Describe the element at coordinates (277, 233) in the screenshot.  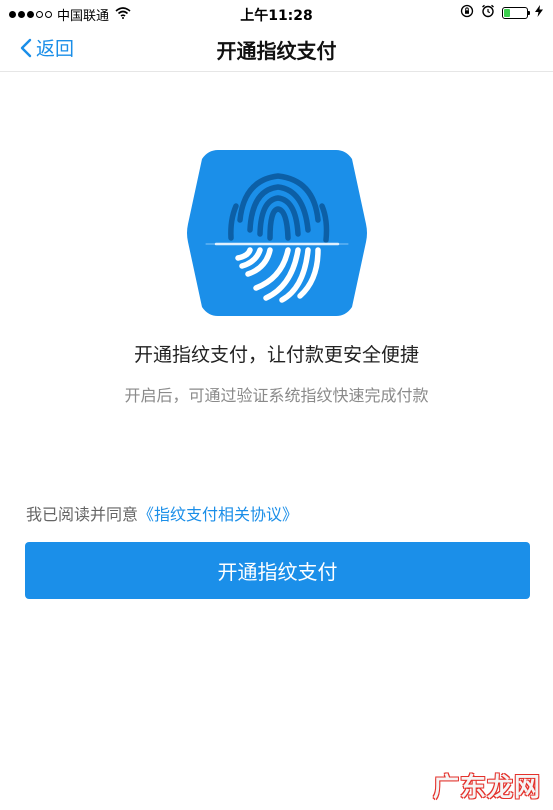
I see `fingerprint-hexagon-icon` at that location.